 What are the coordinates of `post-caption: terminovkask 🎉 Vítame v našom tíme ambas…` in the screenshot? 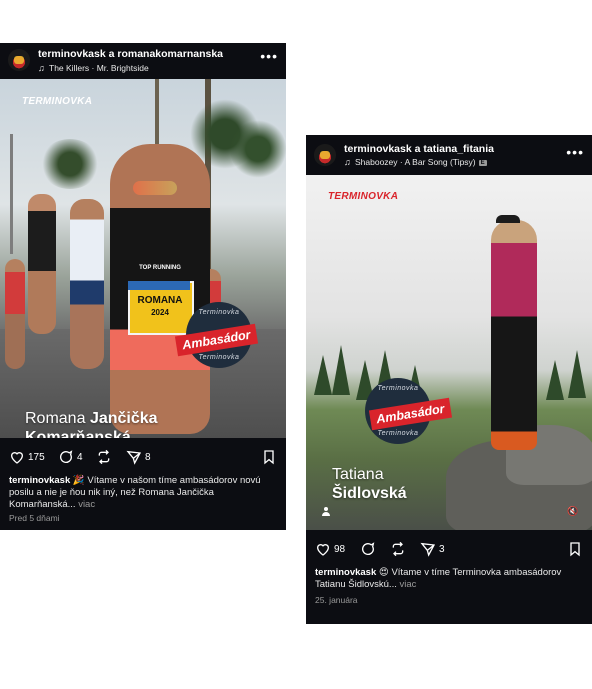 It's located at (143, 493).